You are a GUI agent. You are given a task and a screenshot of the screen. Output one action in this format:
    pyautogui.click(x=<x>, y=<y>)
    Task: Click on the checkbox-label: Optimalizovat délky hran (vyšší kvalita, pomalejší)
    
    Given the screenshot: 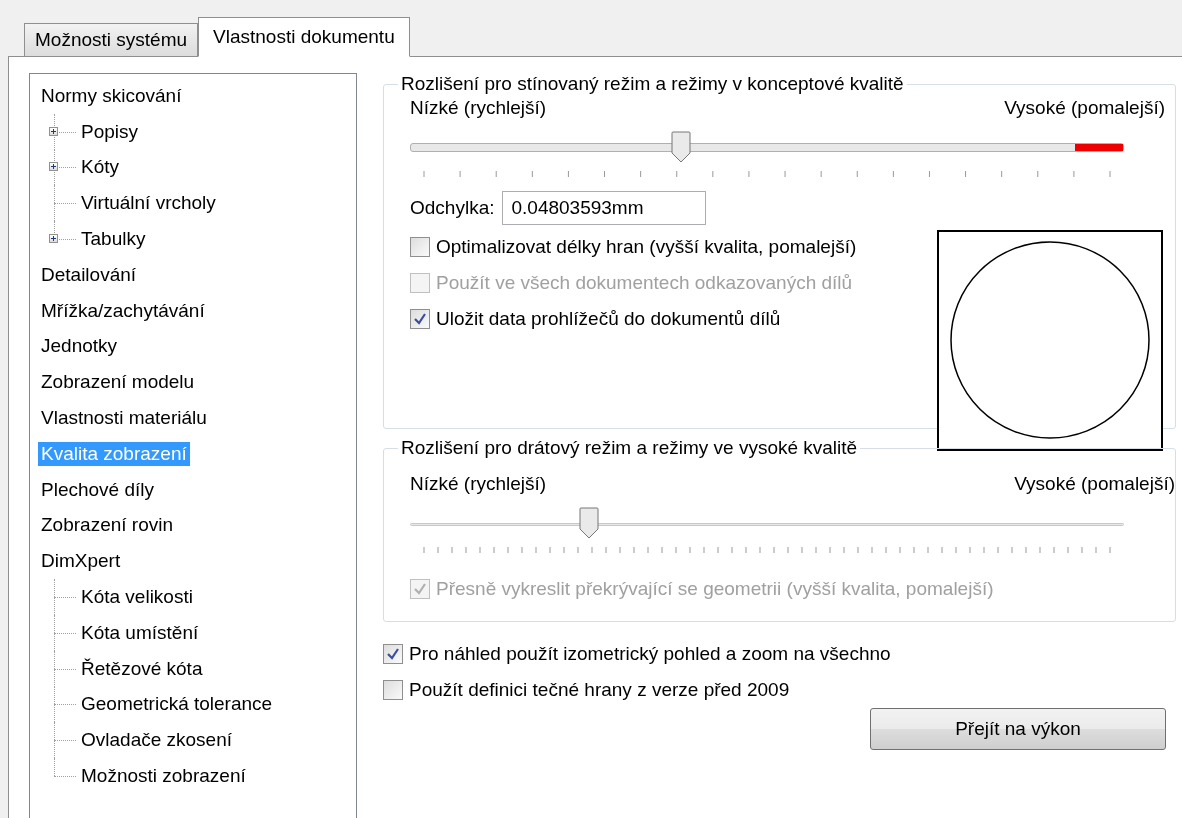 What is the action you would take?
    pyautogui.click(x=646, y=247)
    